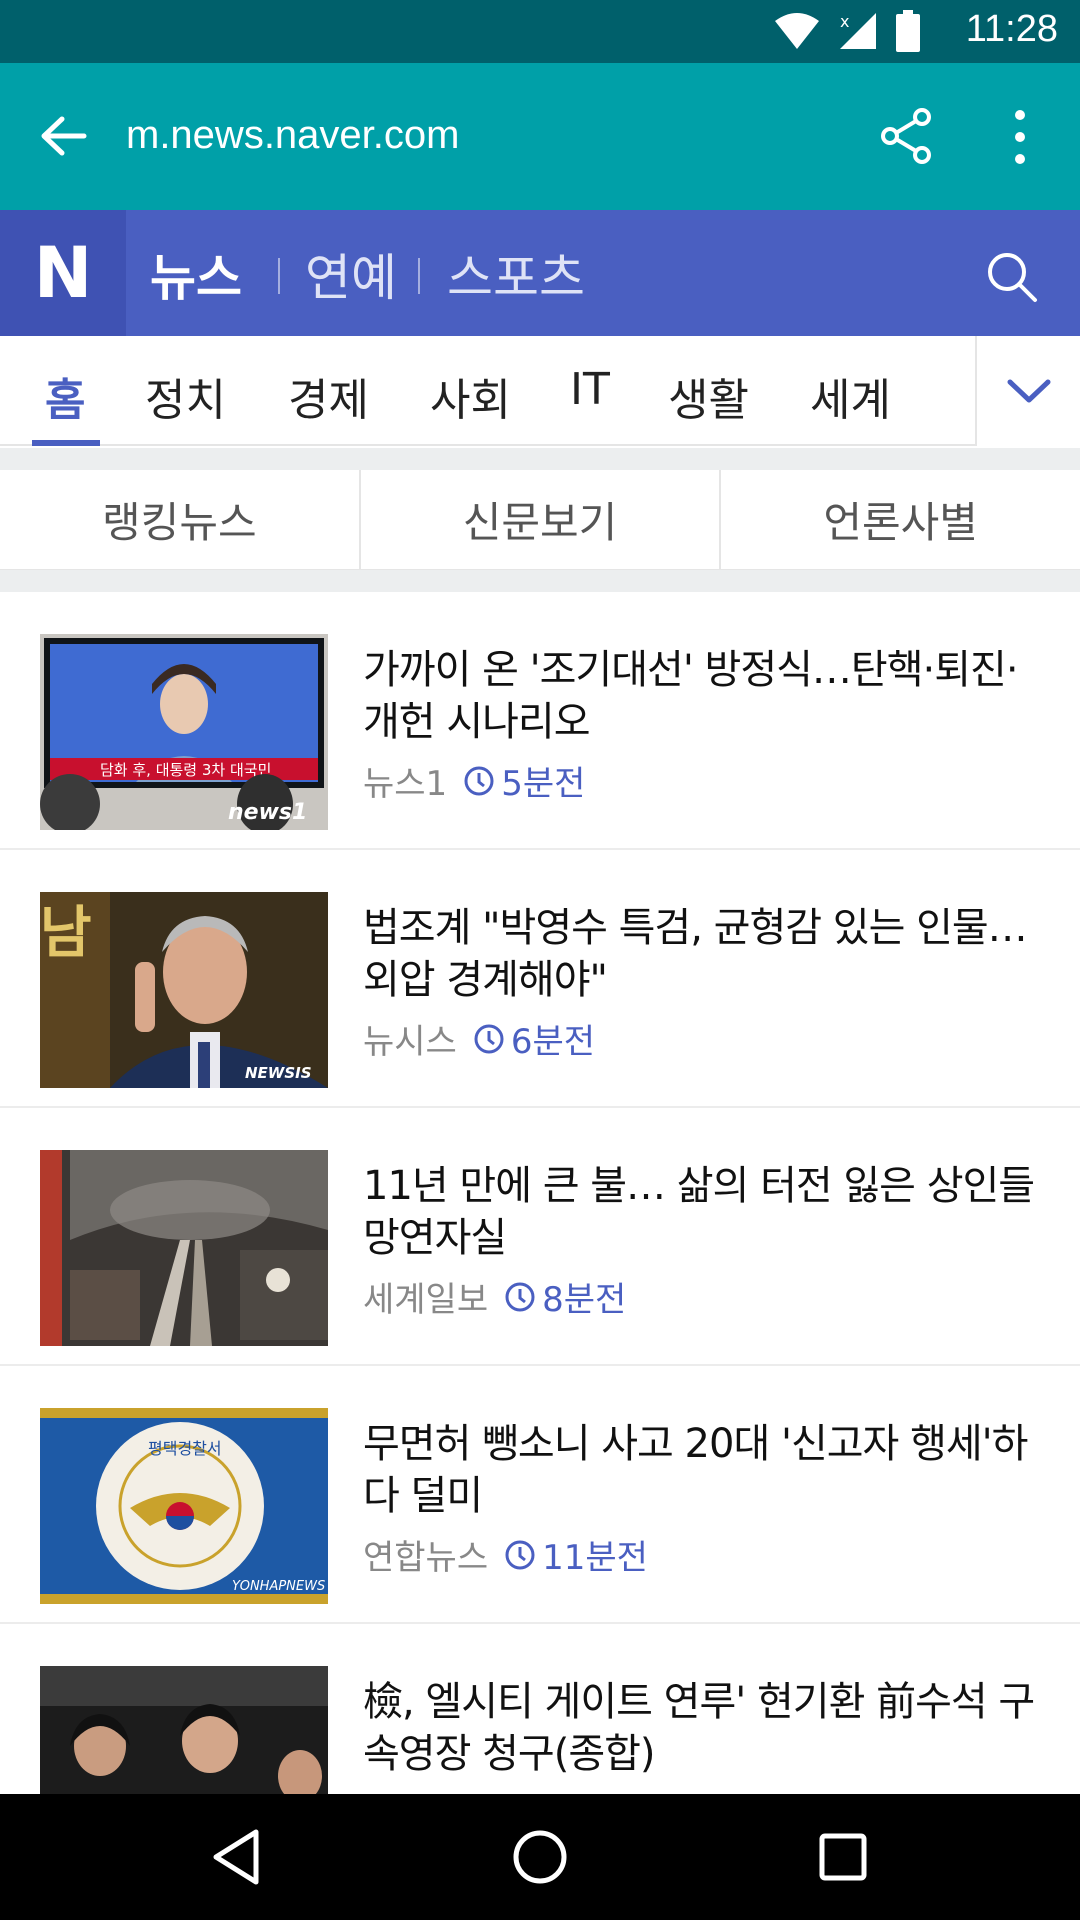 This screenshot has width=1080, height=1920. I want to click on back-arrow-icon, so click(63, 136).